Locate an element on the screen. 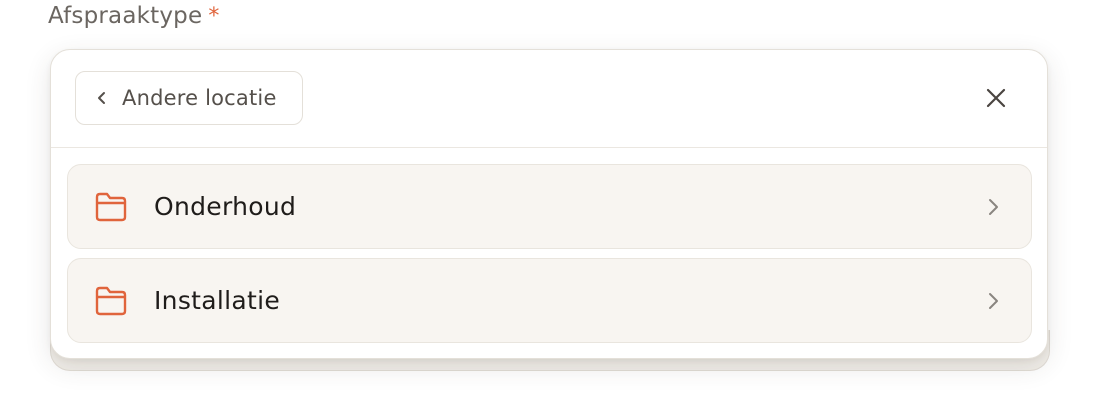 This screenshot has height=410, width=1098. field-label-text: Afspraaktype is located at coordinates (125, 16).